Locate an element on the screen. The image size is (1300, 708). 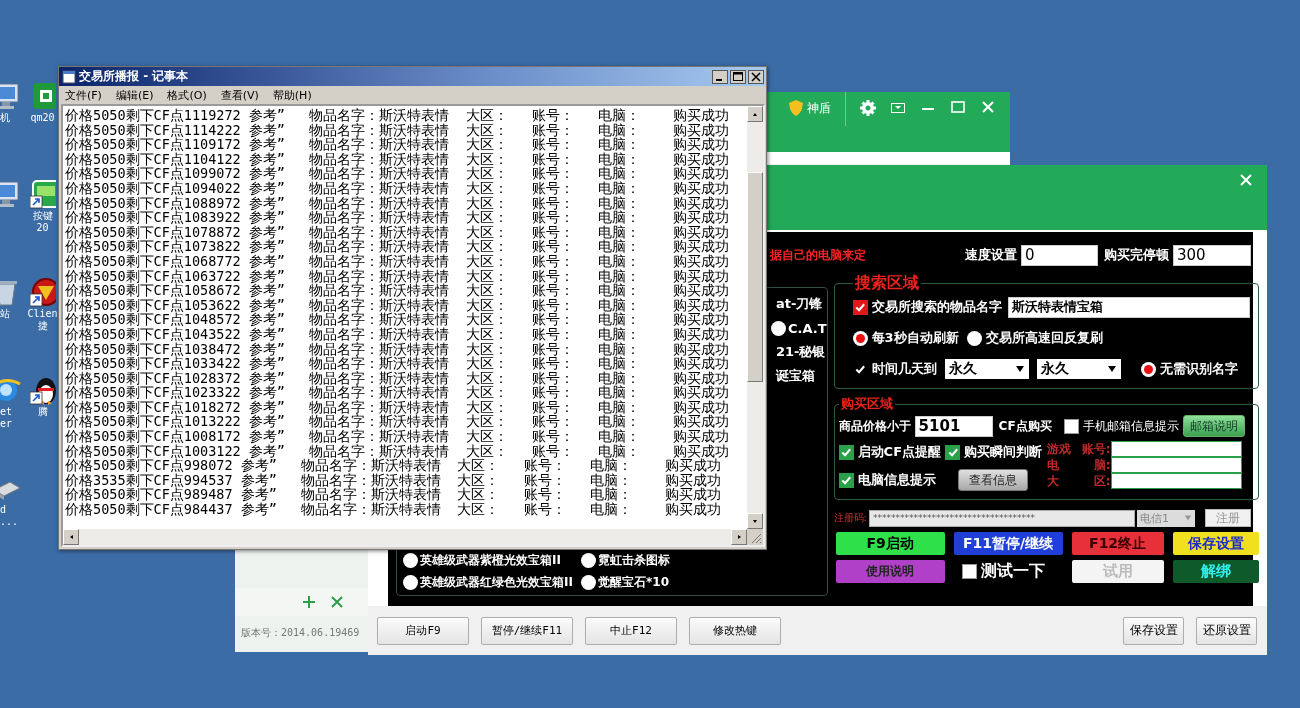
text-line: 价格5050剩下CF点1013222 参考” 物品名字：斯沃特表情 大区： 账号： 电脑： 购买成功 is located at coordinates (397, 422).